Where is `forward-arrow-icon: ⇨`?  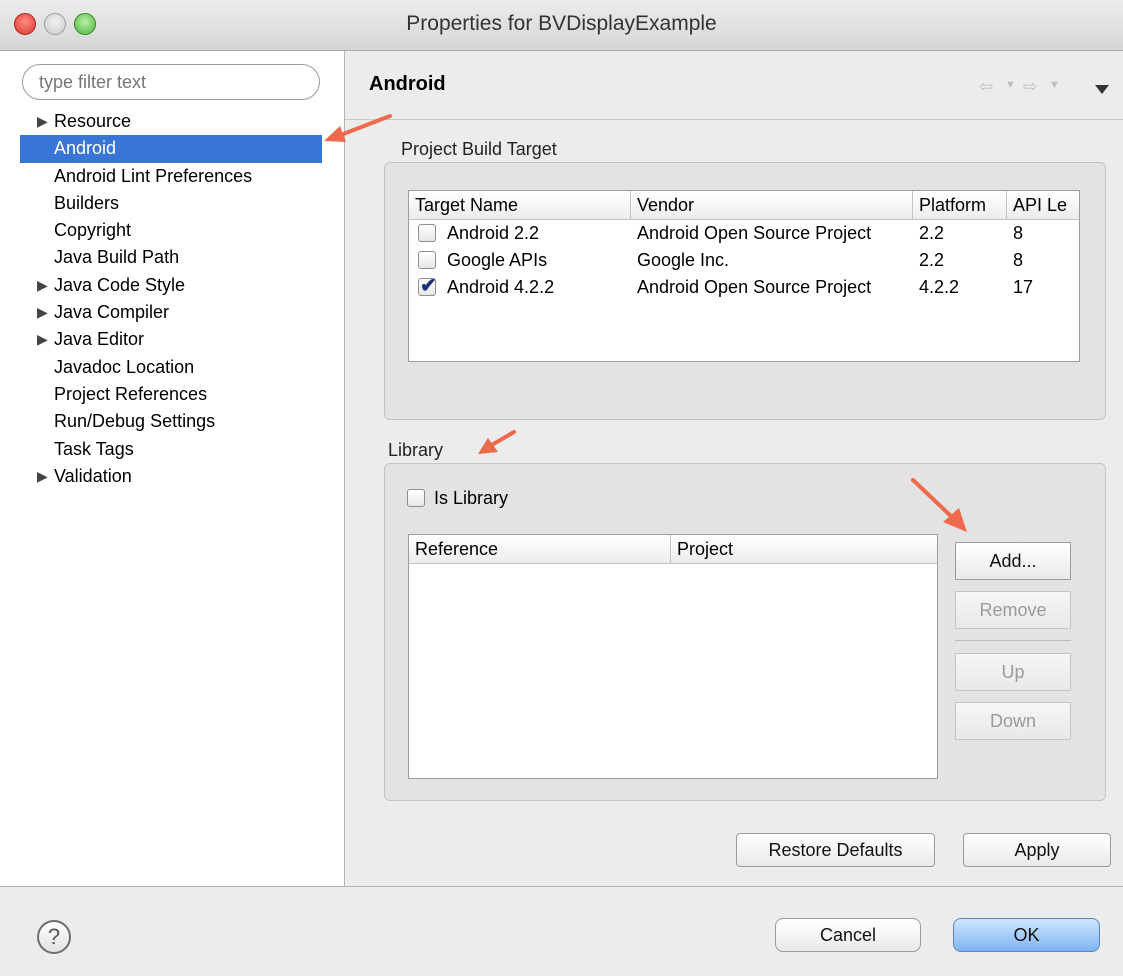
forward-arrow-icon: ⇨ is located at coordinates (1030, 87).